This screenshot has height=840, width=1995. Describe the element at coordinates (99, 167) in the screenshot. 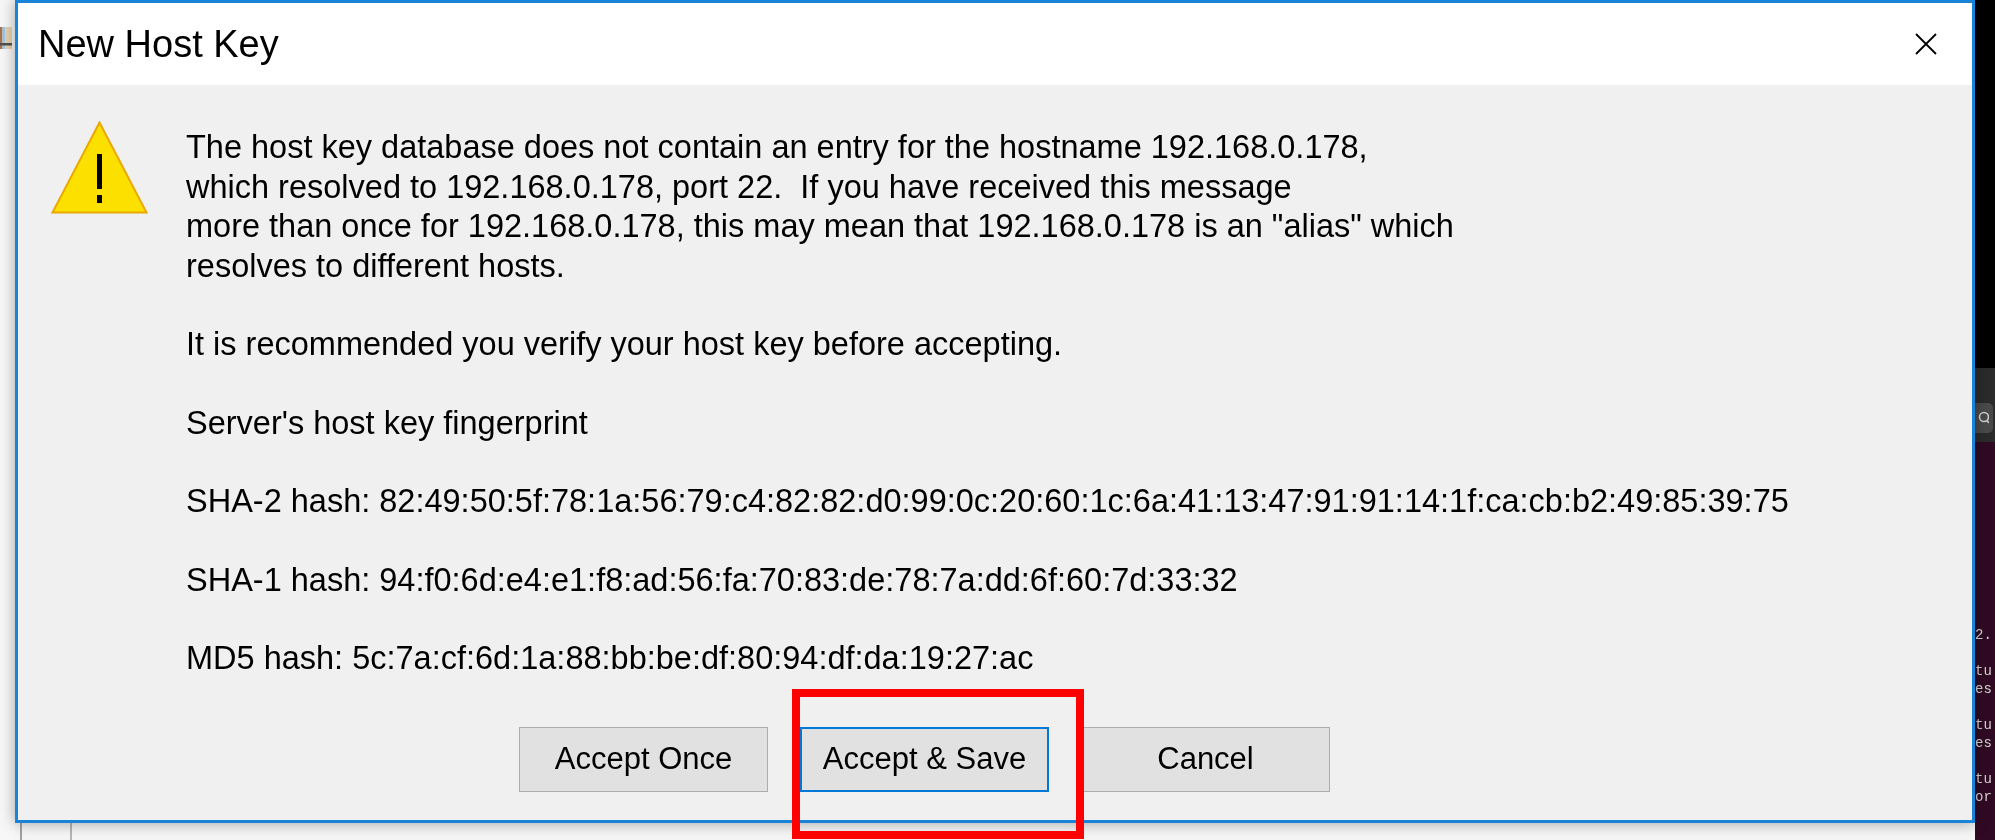

I see `warning-icon` at that location.